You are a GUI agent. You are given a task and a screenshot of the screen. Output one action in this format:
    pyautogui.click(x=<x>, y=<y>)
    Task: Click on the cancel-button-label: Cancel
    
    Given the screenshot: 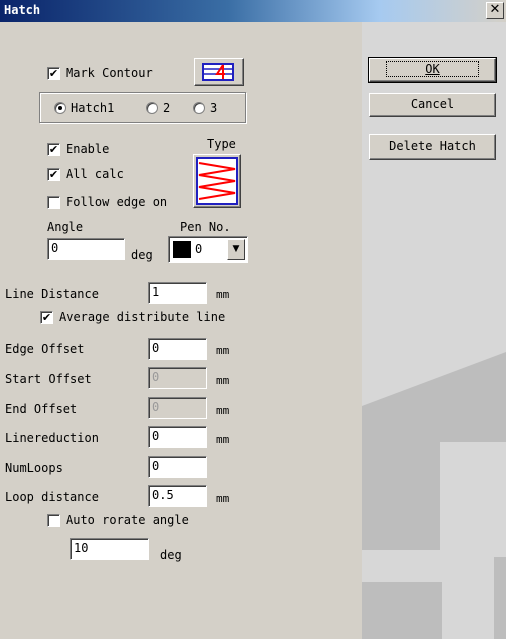 What is the action you would take?
    pyautogui.click(x=432, y=104)
    